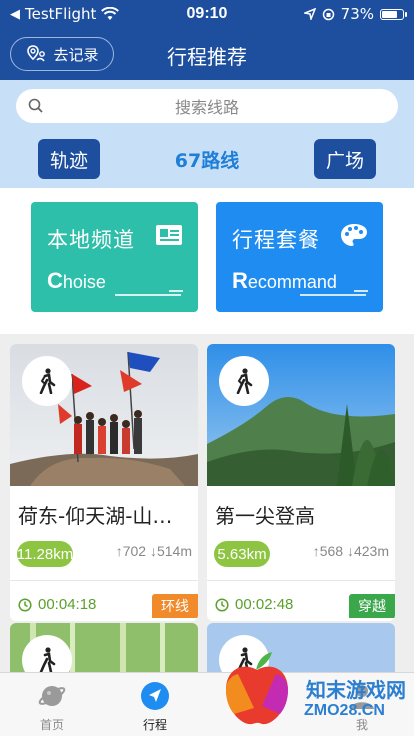 Image resolution: width=414 pixels, height=736 pixels. Describe the element at coordinates (240, 280) in the screenshot. I see `subtitle-initial: R` at that location.